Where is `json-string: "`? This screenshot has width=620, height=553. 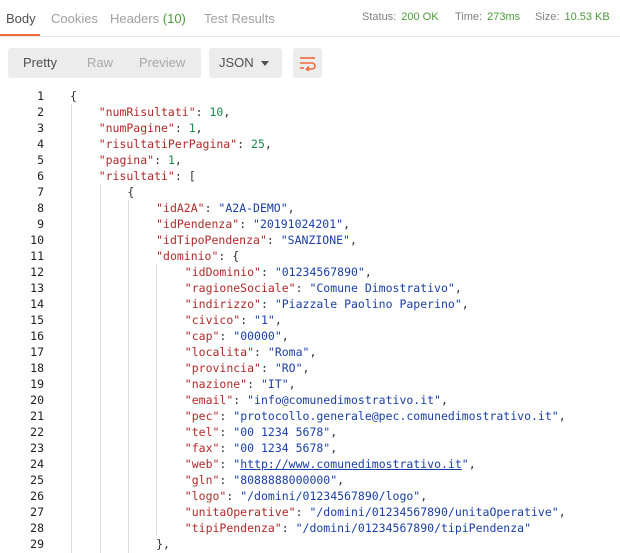 json-string: " is located at coordinates (465, 464).